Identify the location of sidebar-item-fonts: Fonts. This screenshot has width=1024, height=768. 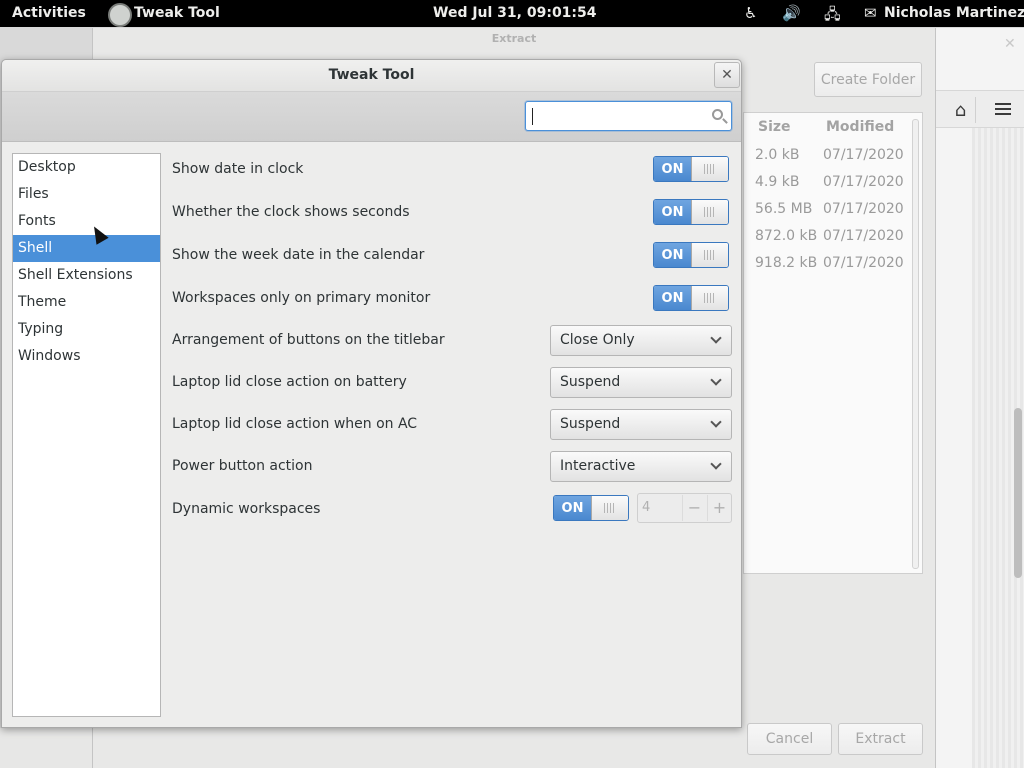
(86, 221).